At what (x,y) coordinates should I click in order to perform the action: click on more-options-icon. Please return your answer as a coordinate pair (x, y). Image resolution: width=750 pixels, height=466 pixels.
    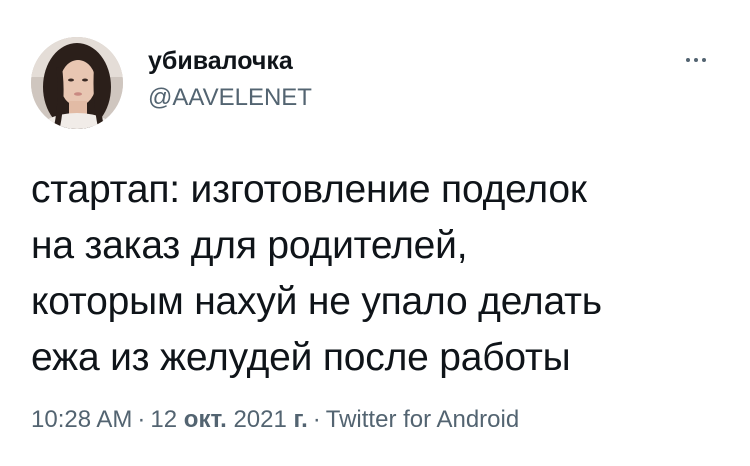
    Looking at the image, I should click on (696, 60).